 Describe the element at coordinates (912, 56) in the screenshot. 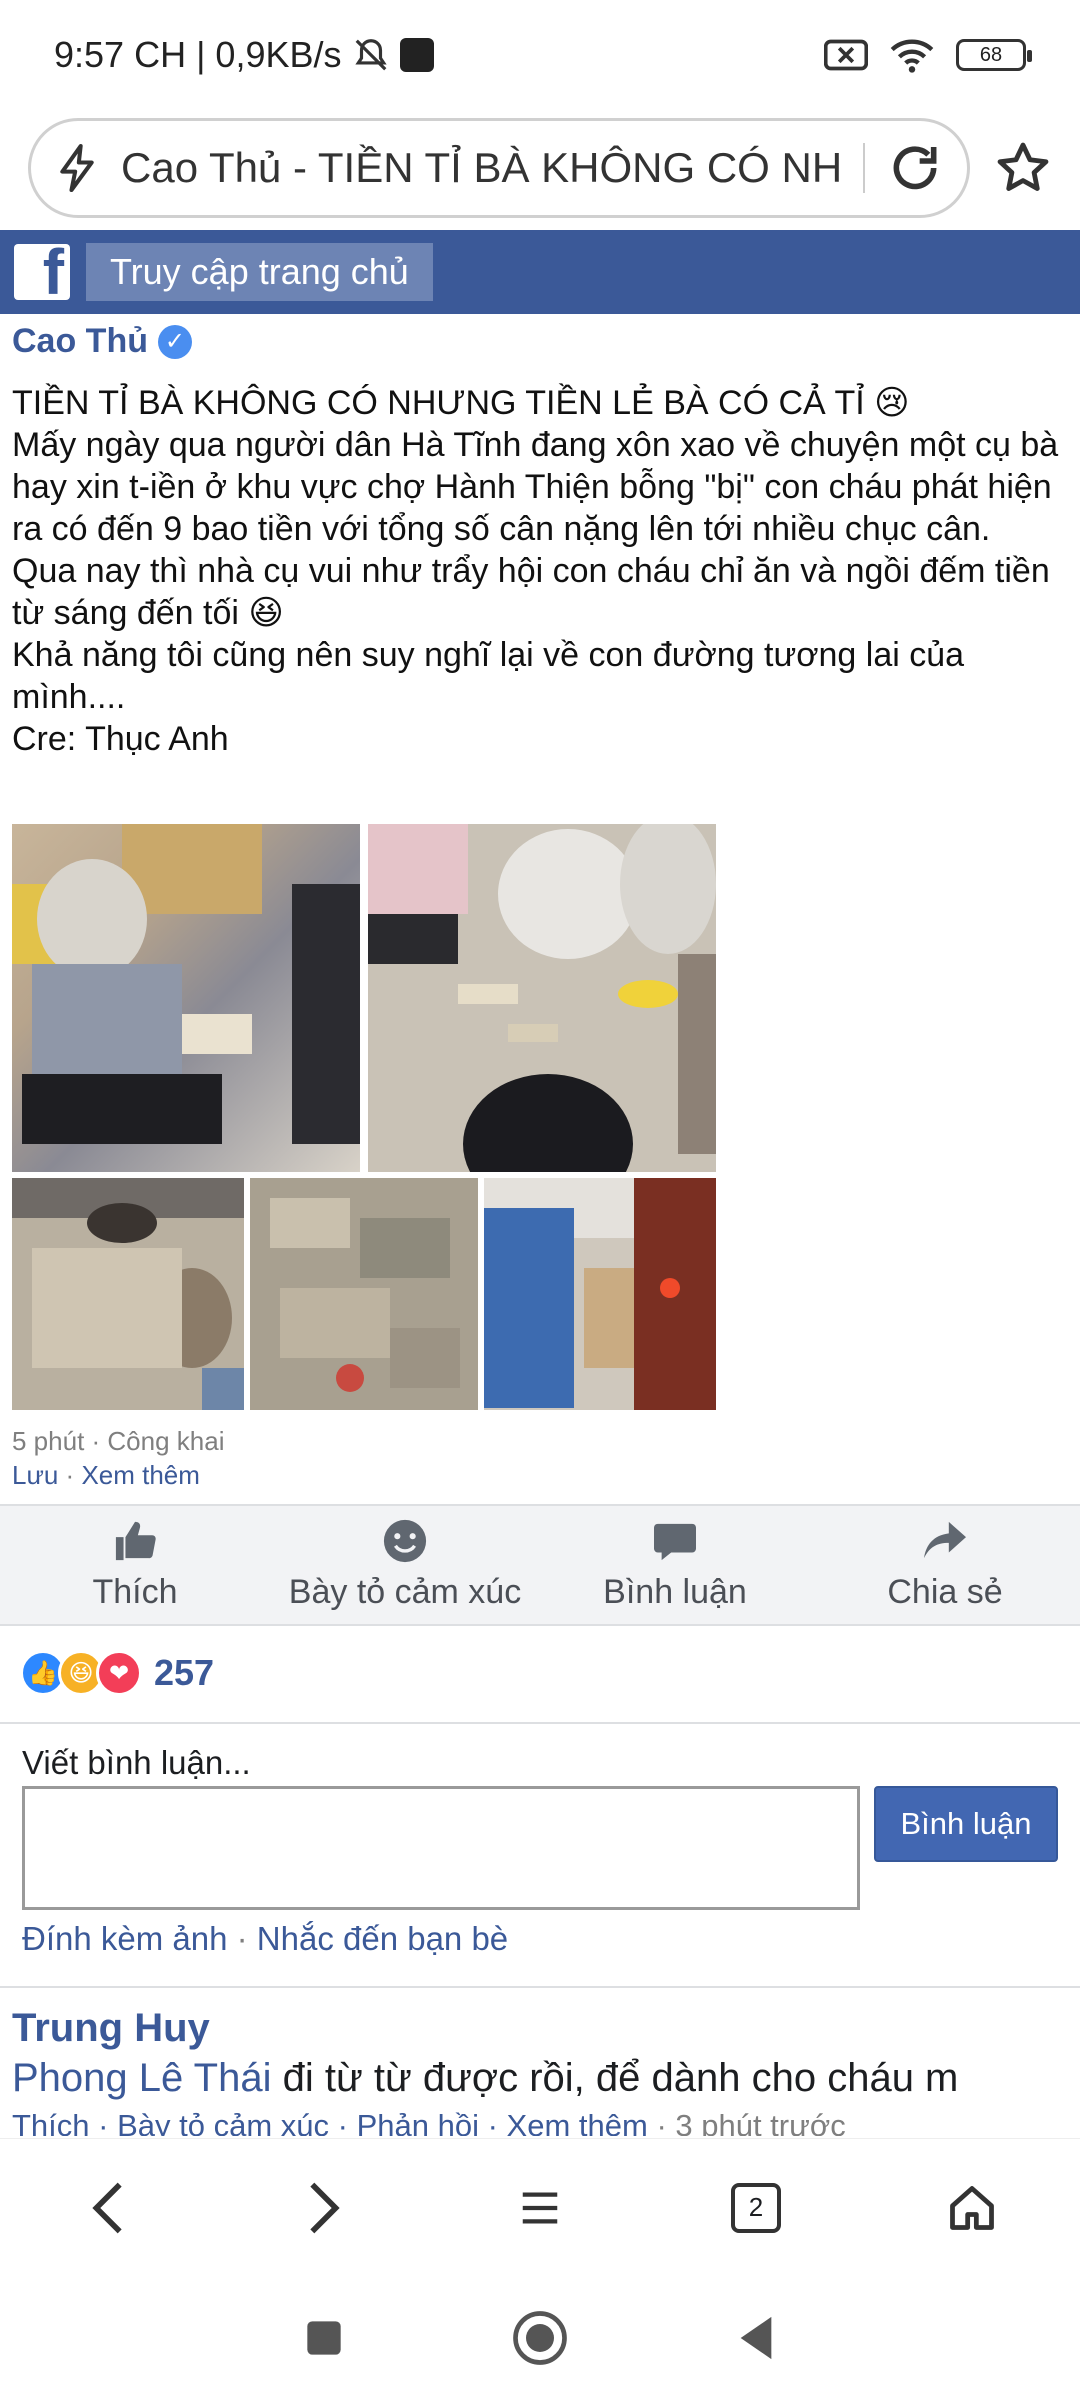

I see `wifi-icon` at that location.